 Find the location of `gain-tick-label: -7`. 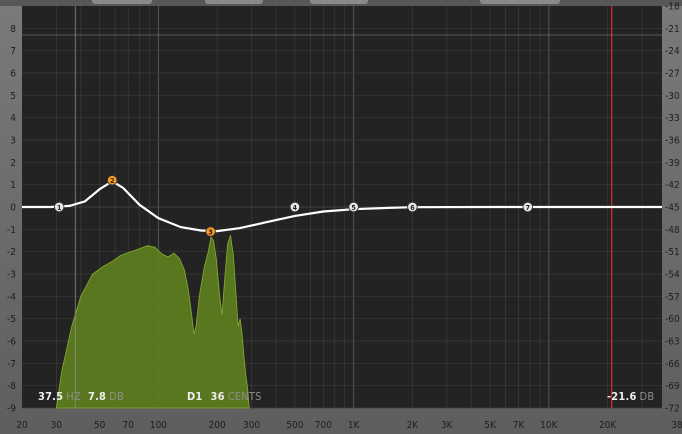

gain-tick-label: -7 is located at coordinates (11, 364).